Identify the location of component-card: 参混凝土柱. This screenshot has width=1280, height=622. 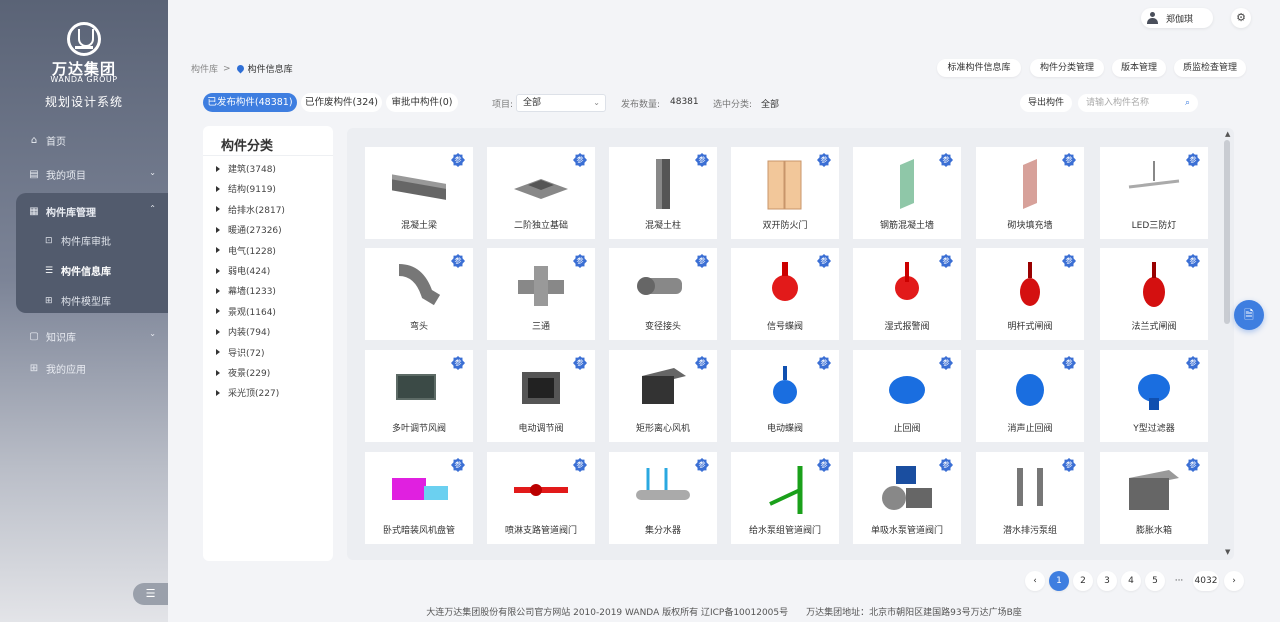
(663, 193).